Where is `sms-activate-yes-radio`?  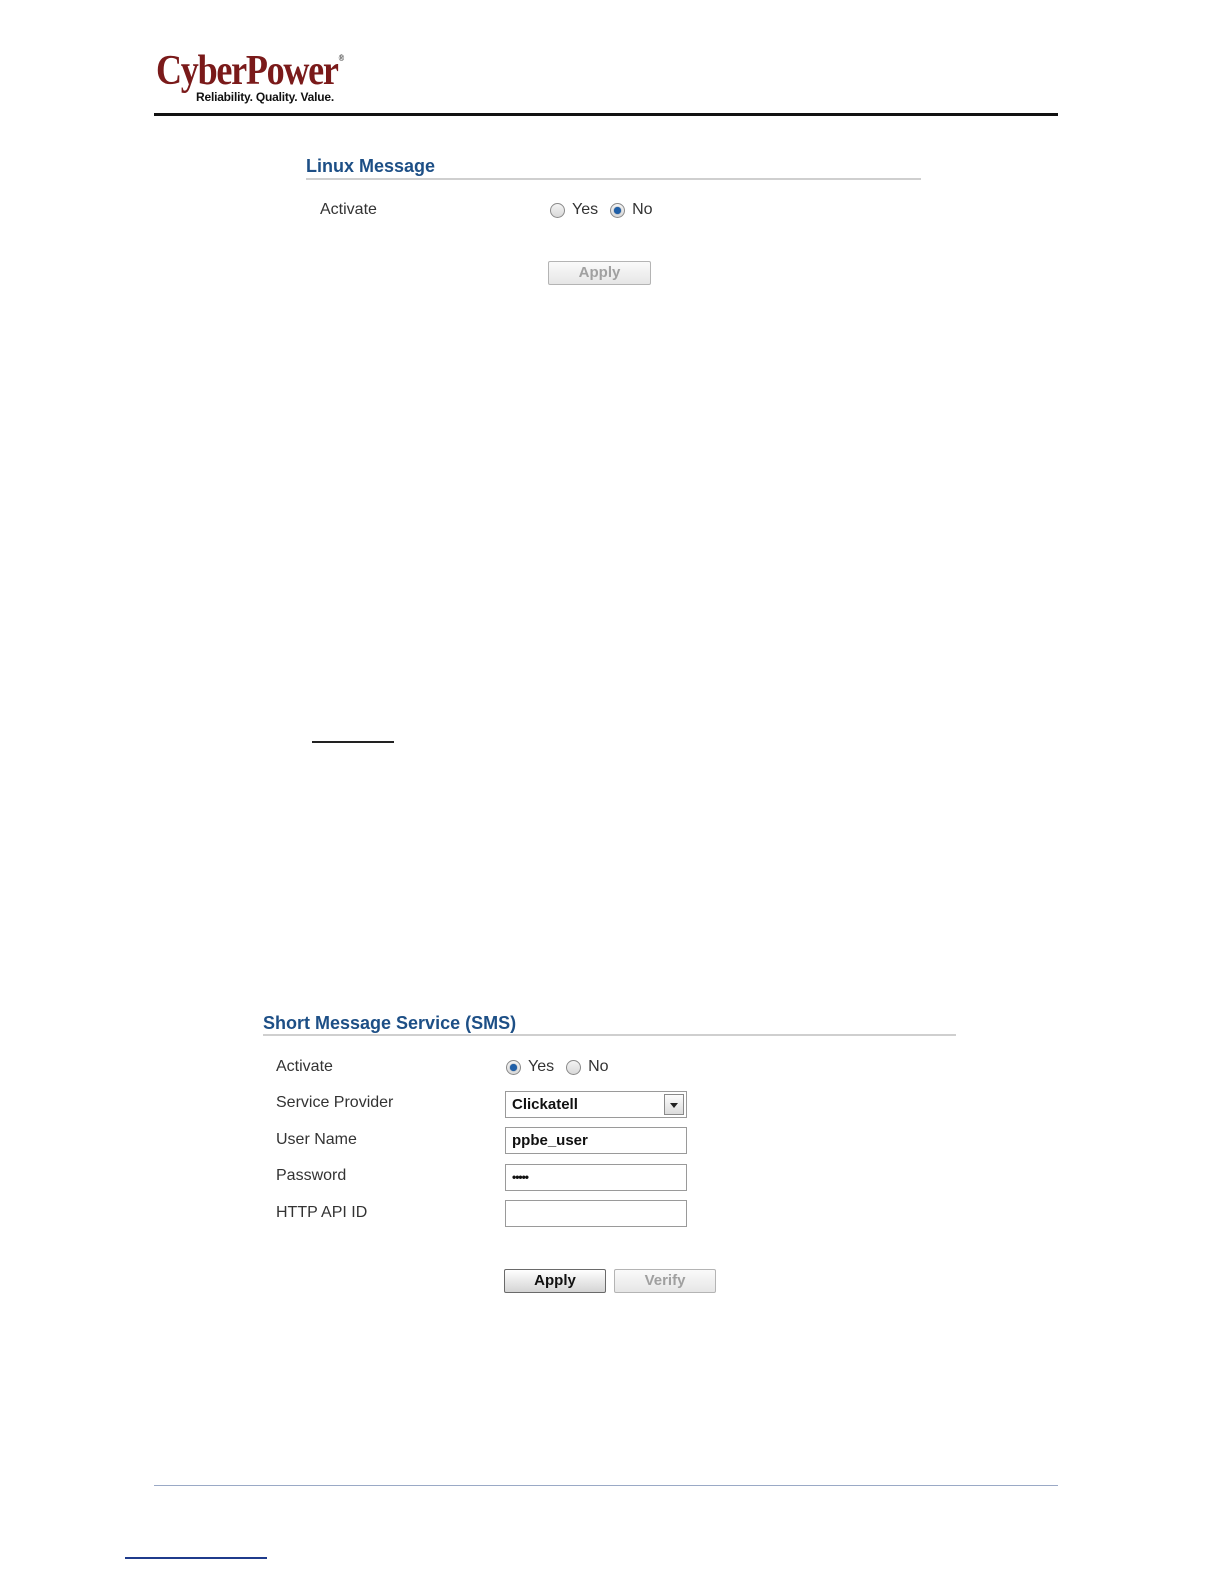
sms-activate-yes-radio is located at coordinates (513, 1067).